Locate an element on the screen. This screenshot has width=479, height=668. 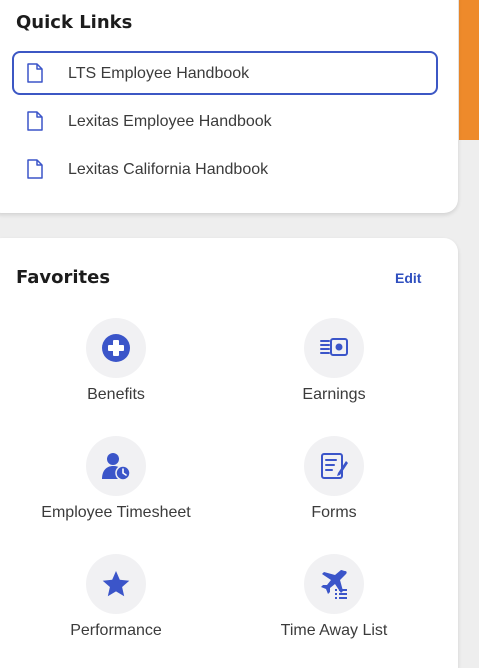
user-clock-icon is located at coordinates (116, 467).